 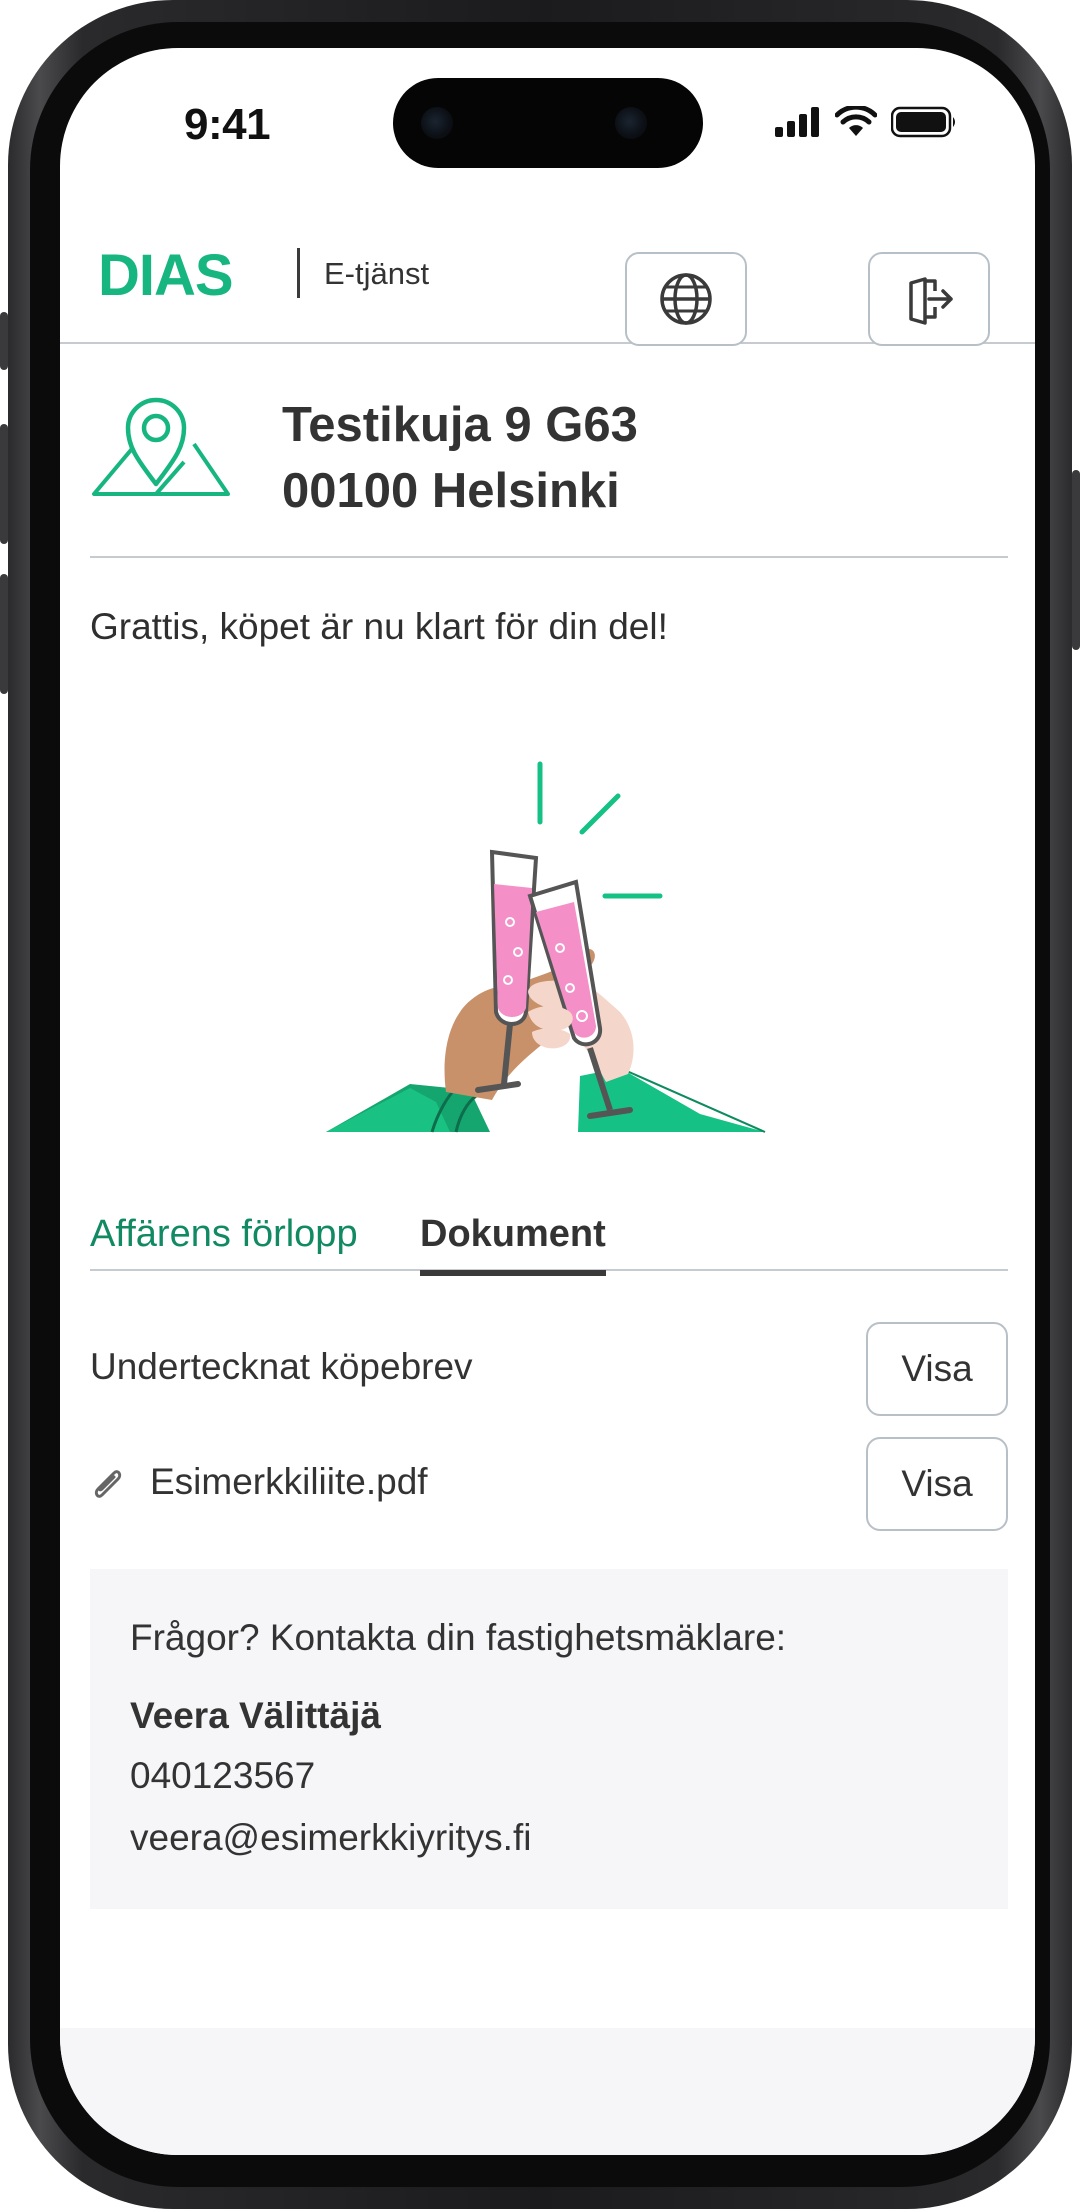 I want to click on footer-area, so click(x=547, y=2091).